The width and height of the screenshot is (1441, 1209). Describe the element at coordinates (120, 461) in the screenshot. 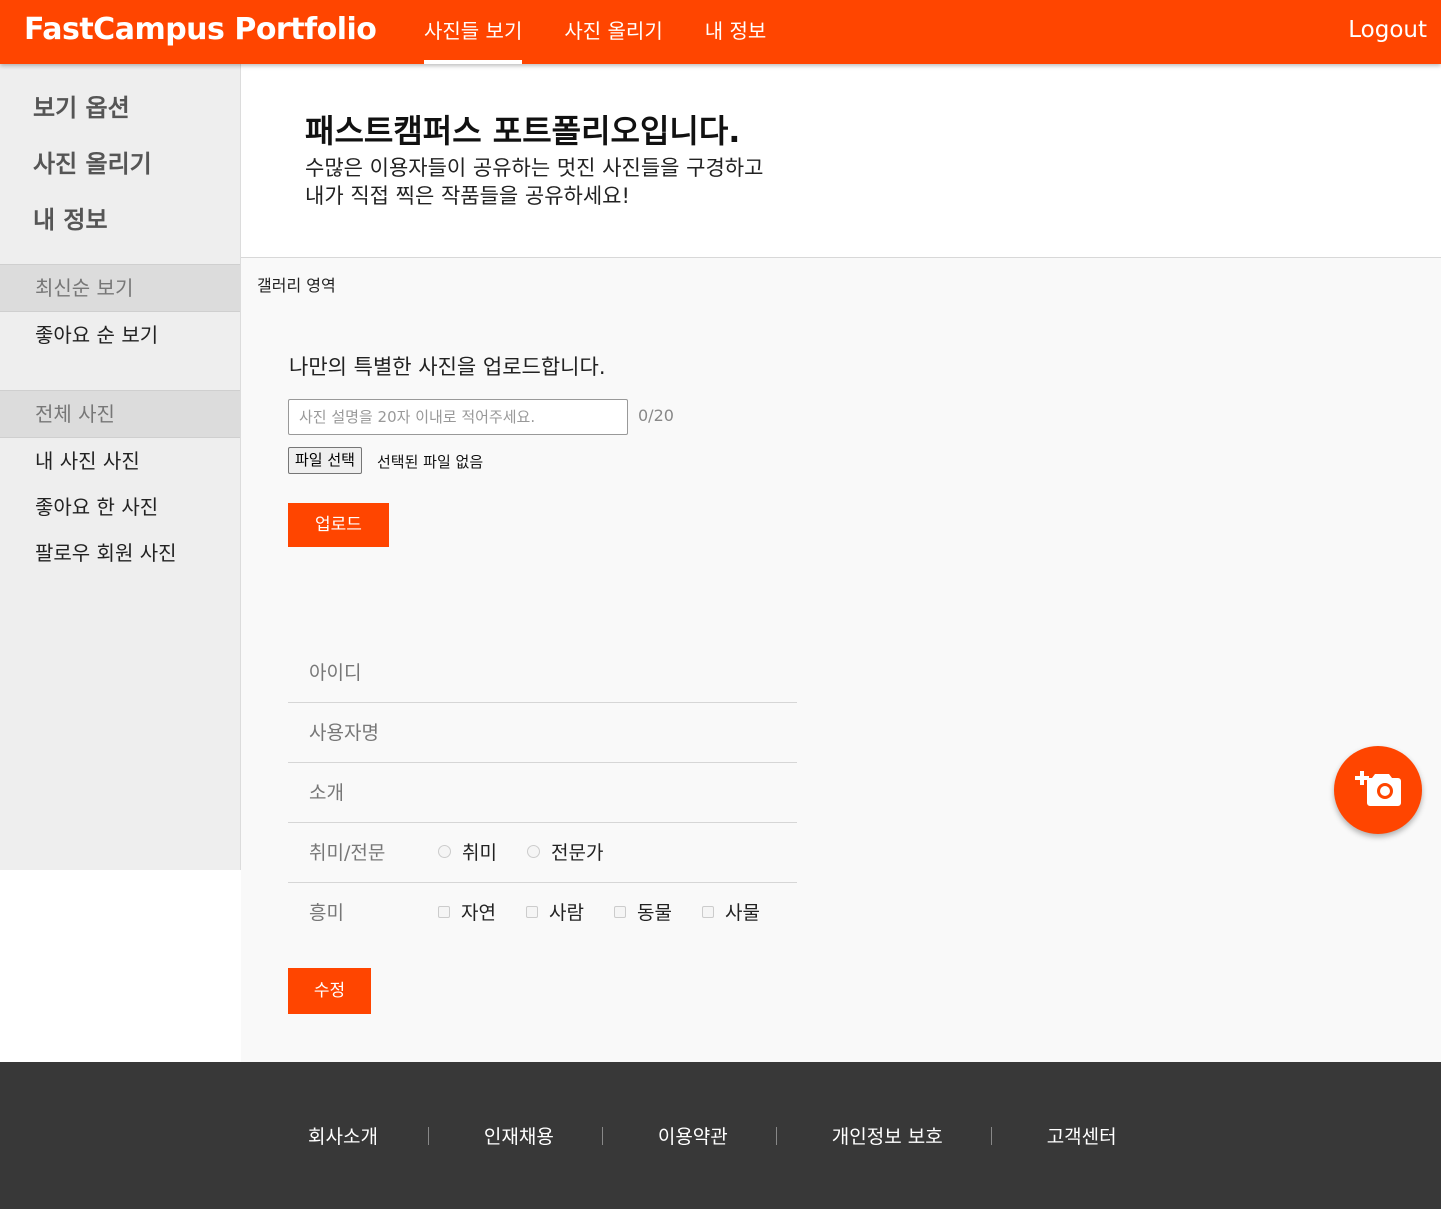

I see `sidebar-item-filter-mine: 내 사진 사진` at that location.